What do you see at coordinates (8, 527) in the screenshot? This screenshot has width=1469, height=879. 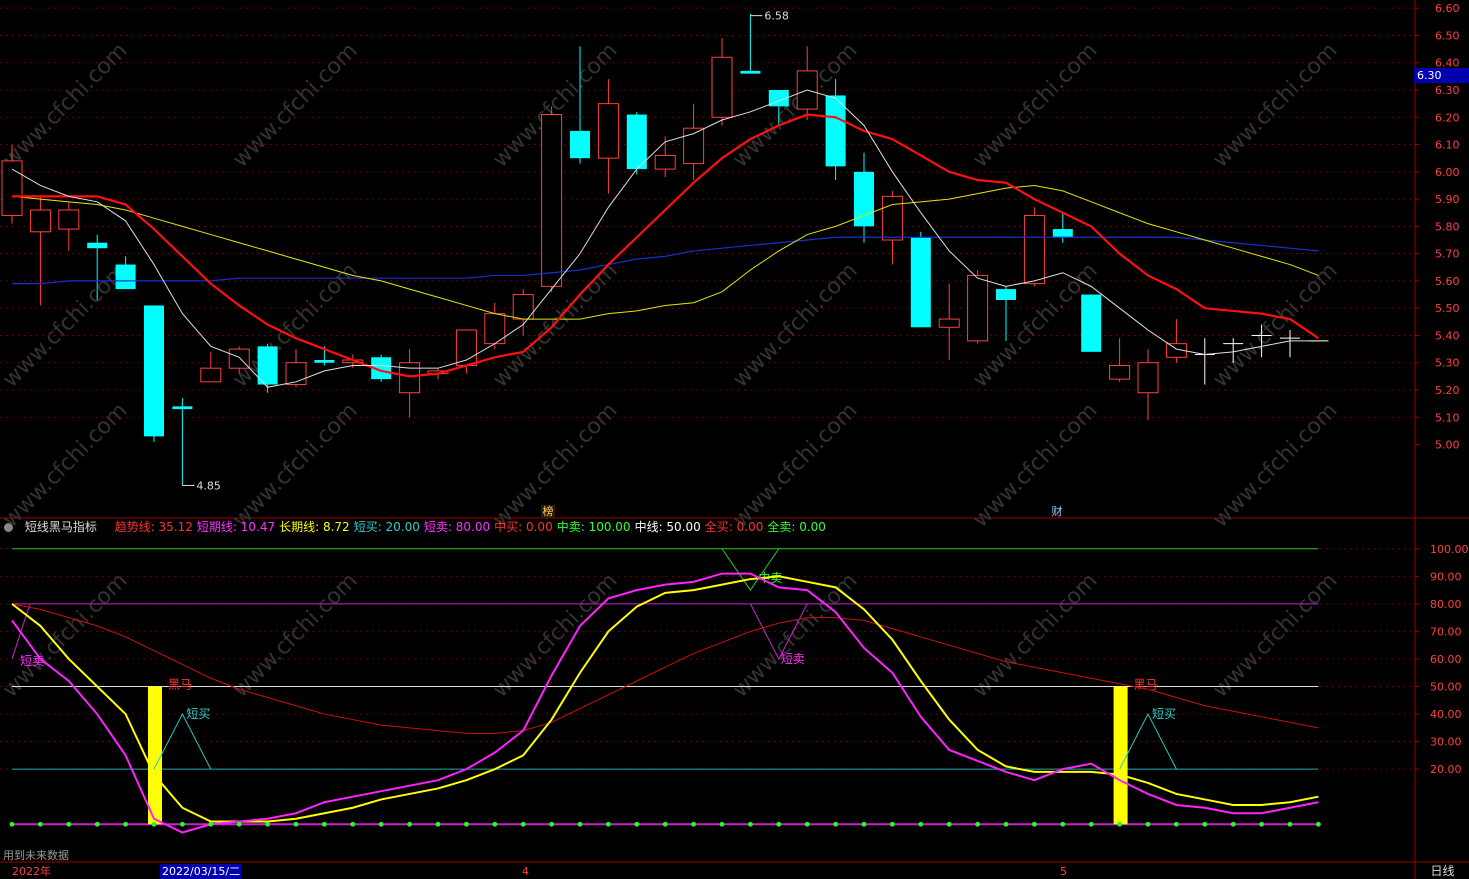 I see `indicator-toggle-icon` at bounding box center [8, 527].